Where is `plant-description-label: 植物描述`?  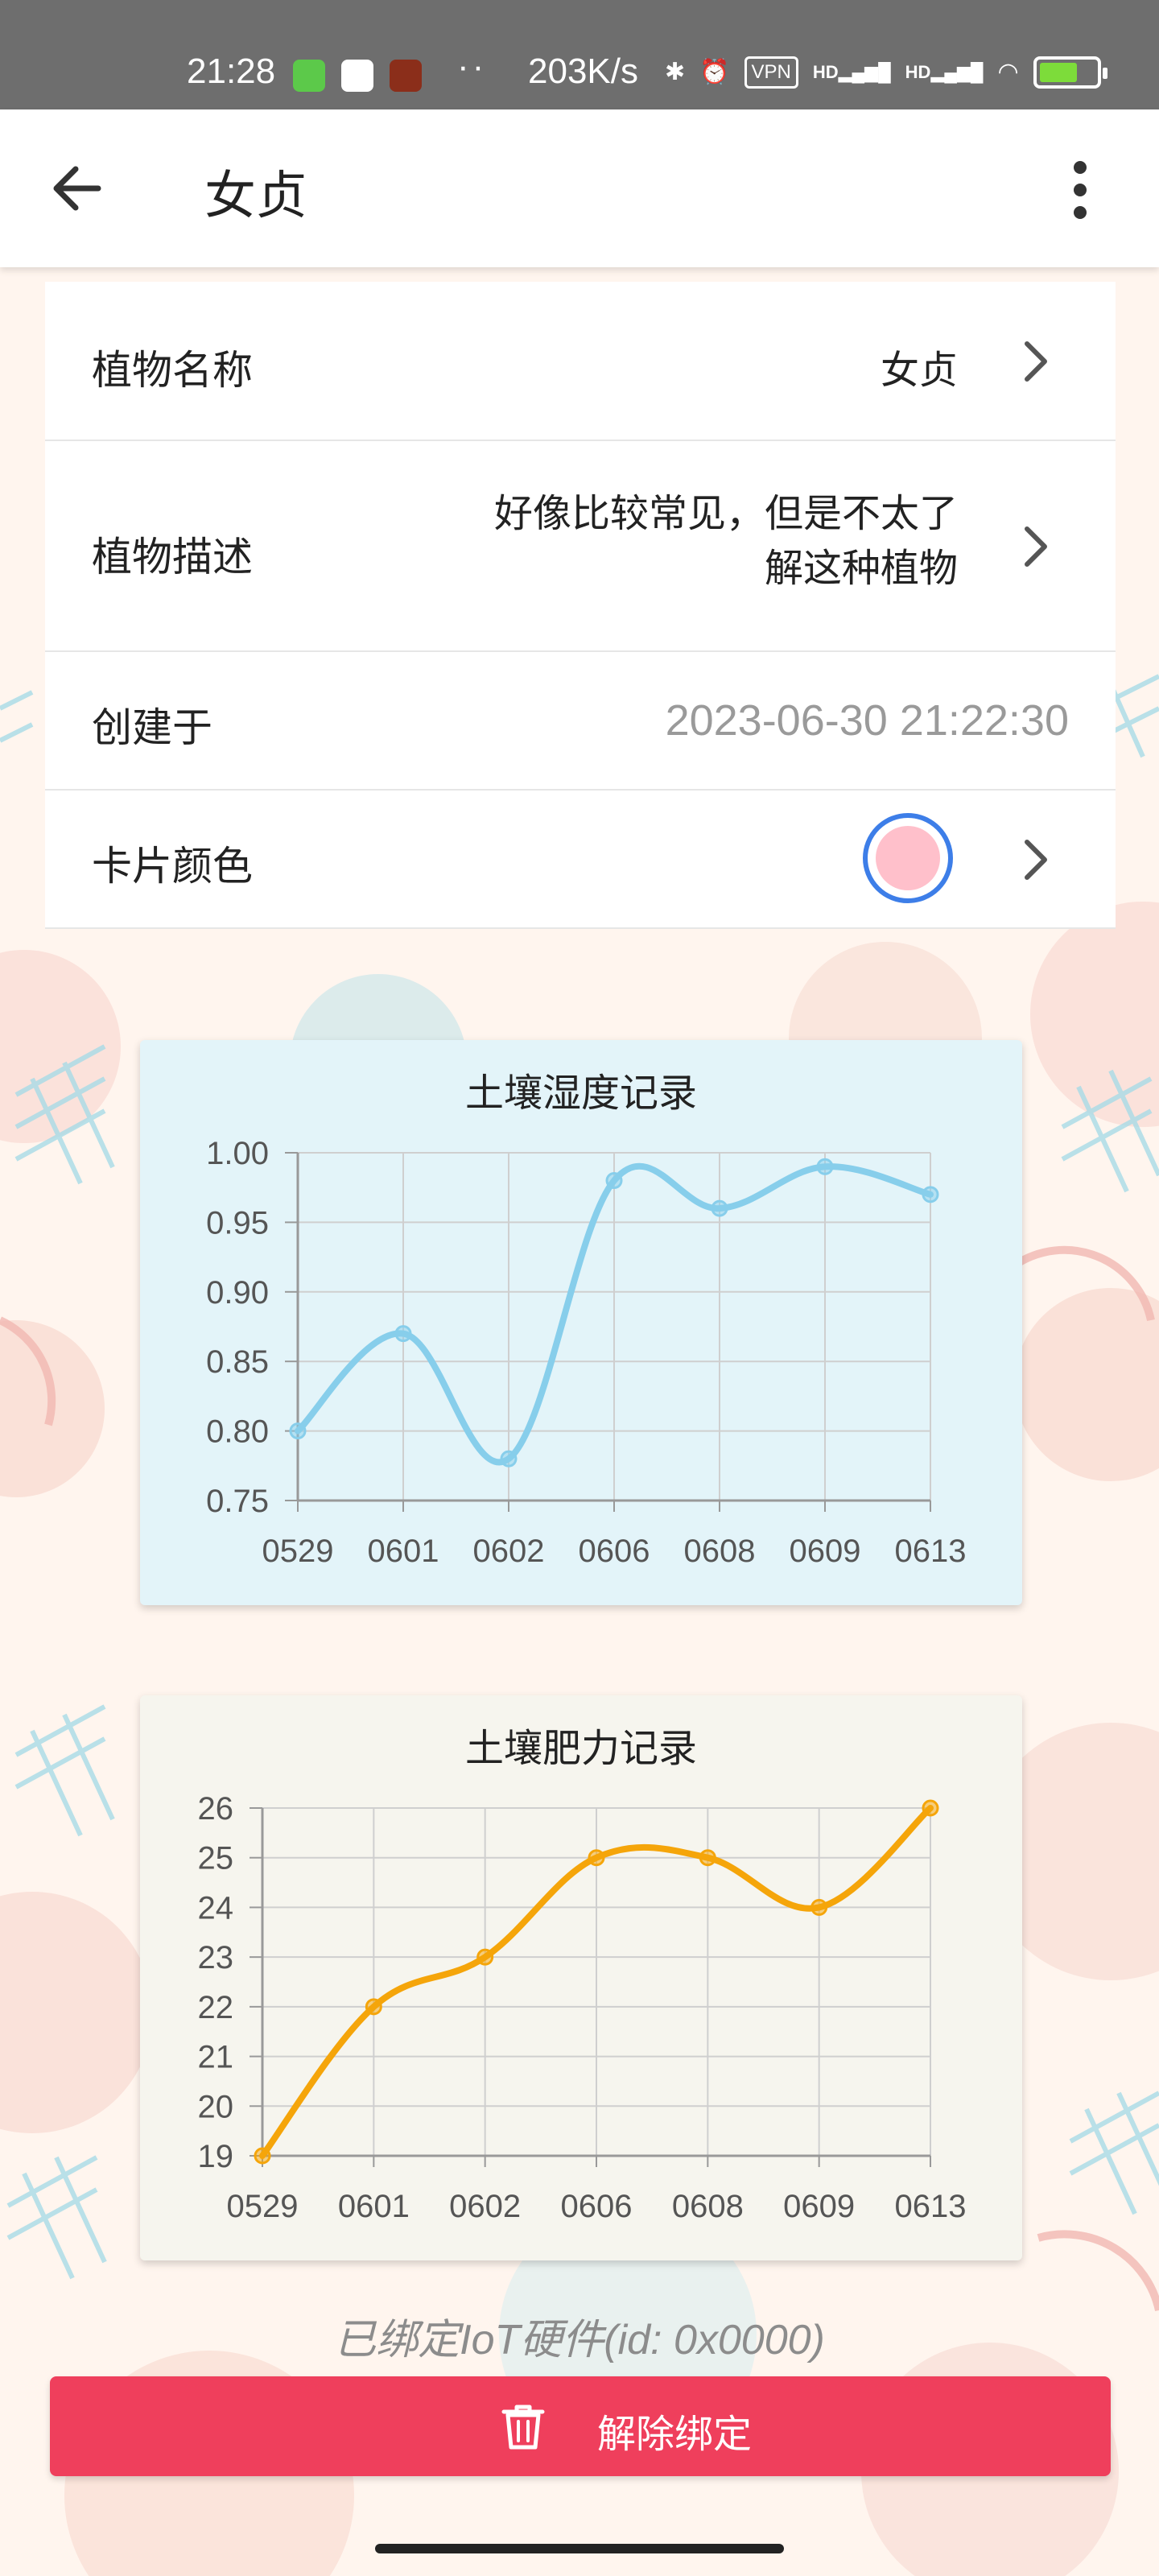
plant-description-label: 植物描述 is located at coordinates (172, 557).